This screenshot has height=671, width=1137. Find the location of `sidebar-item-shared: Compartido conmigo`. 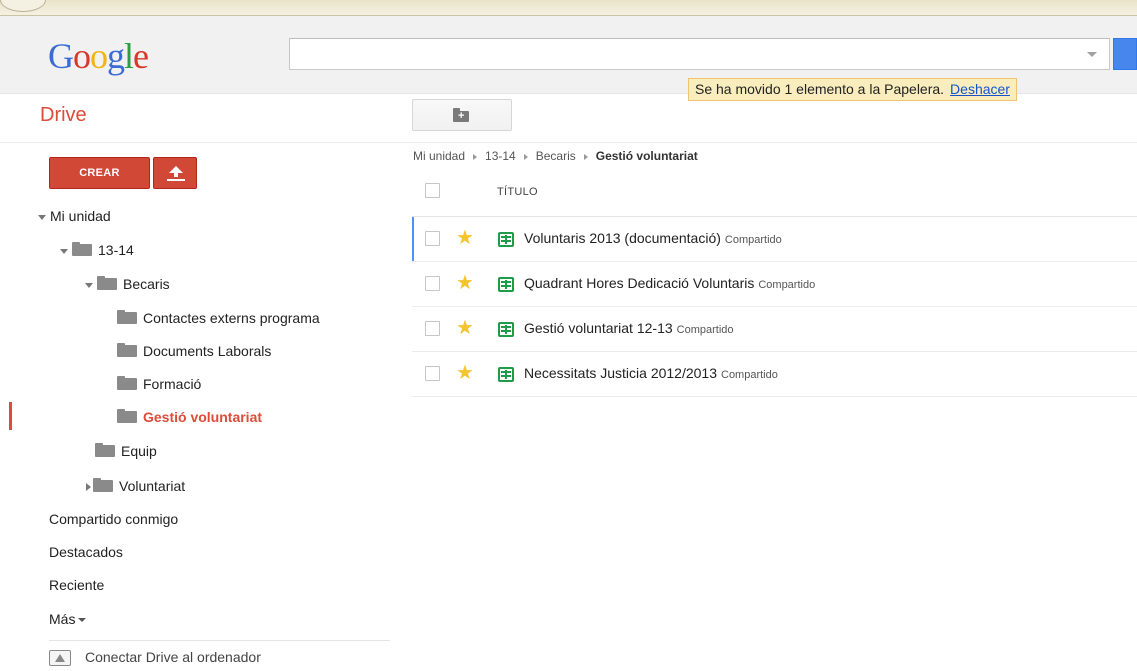

sidebar-item-shared: Compartido conmigo is located at coordinates (113, 519).